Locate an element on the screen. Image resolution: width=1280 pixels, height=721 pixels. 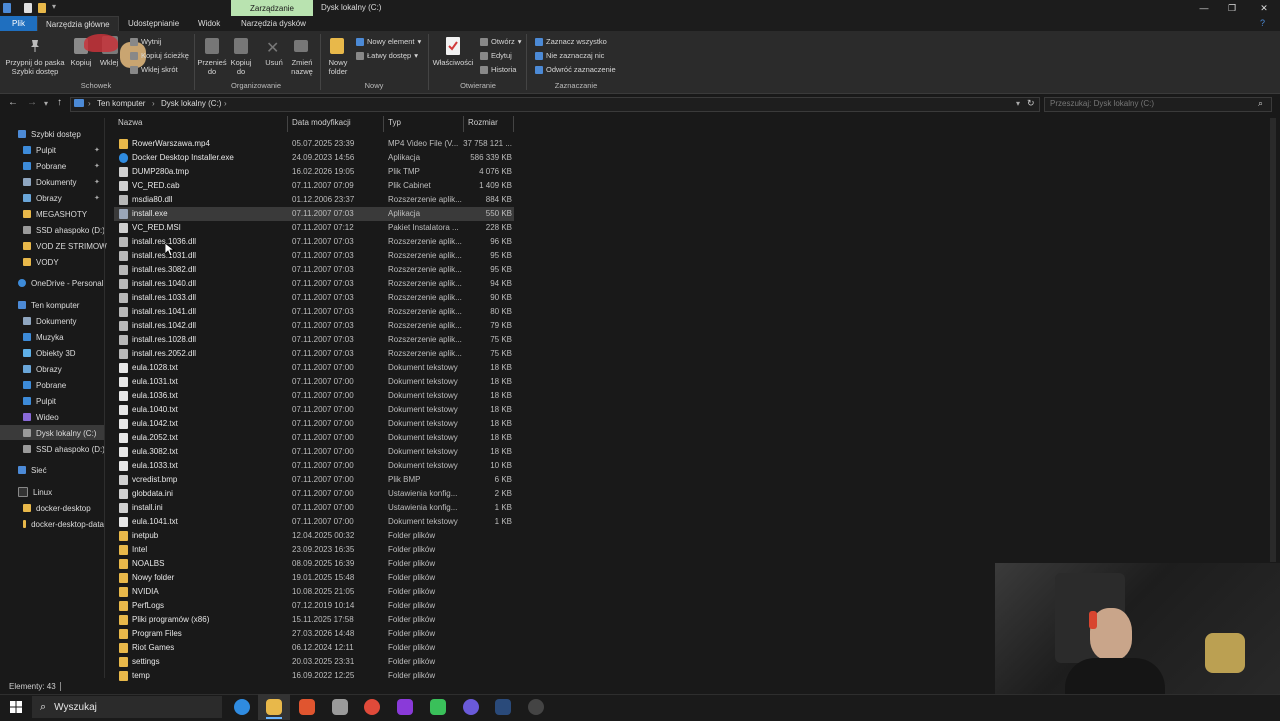
tab-share: Udostępnianie is located at coordinates (153, 23).